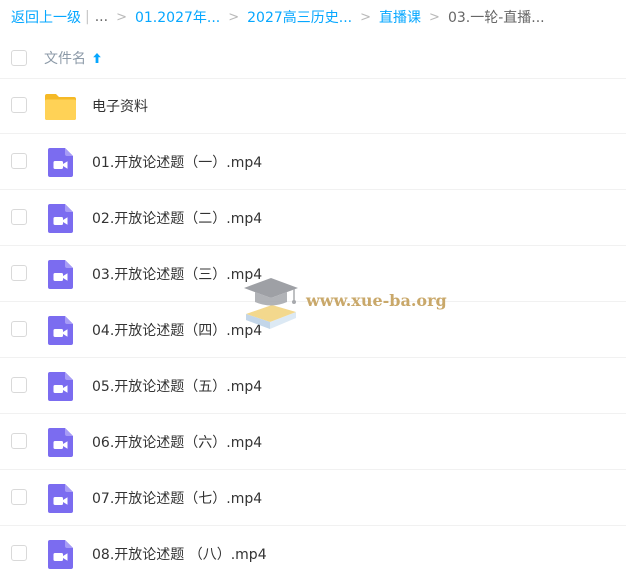 The width and height of the screenshot is (626, 571). I want to click on list-item: 06.开放论述题（六）.mp4, so click(313, 442).